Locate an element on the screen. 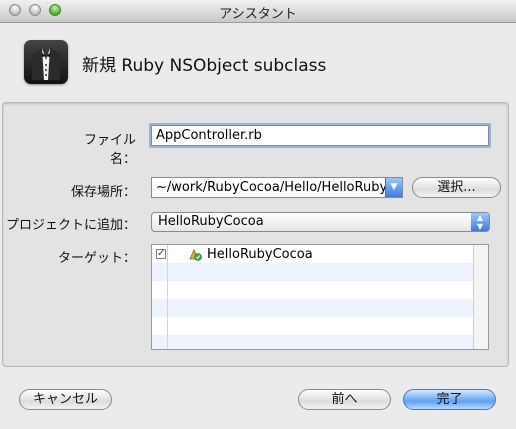 This screenshot has height=429, width=516. cancel-button-label: キャンセル is located at coordinates (65, 399).